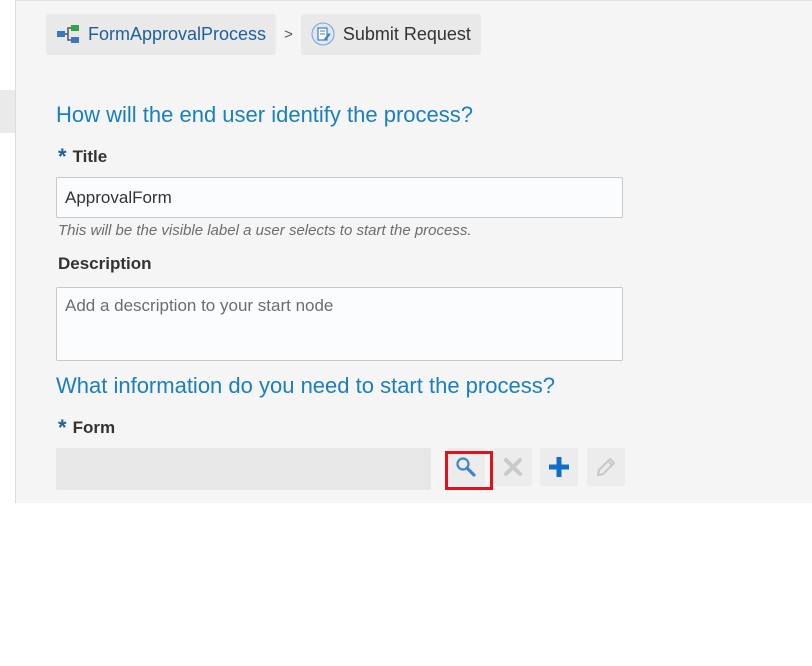 The image size is (812, 666). I want to click on search-form-button, so click(466, 467).